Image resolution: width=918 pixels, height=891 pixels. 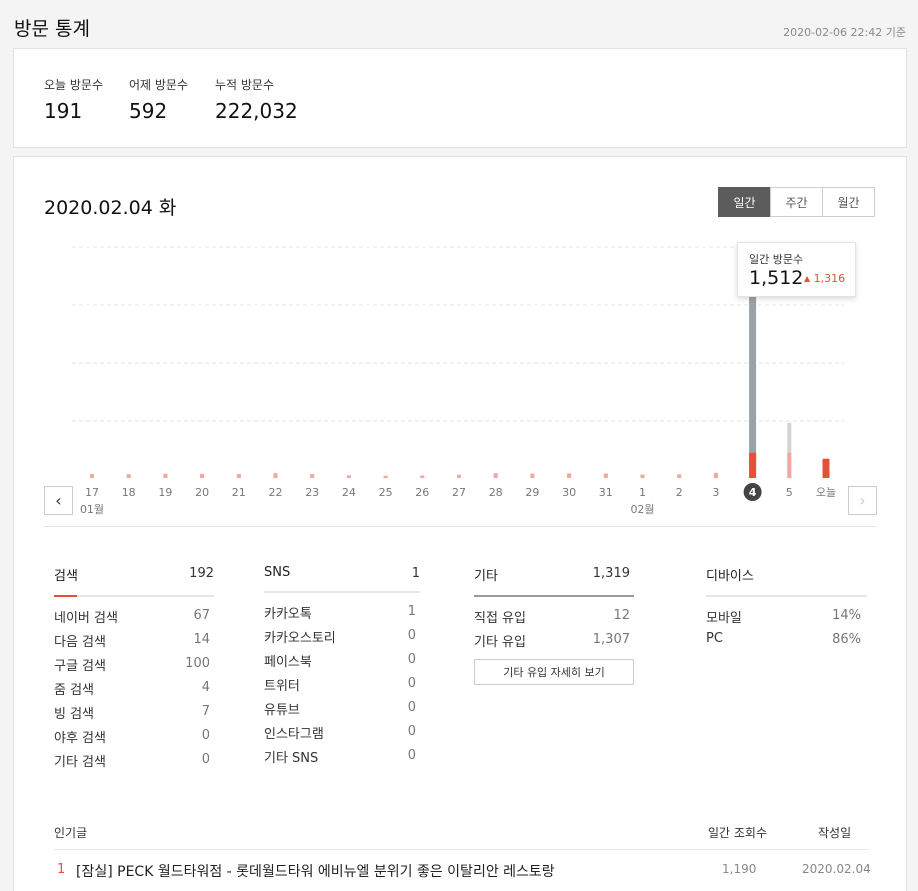 I want to click on source-row-label: 구글 검색, so click(x=80, y=666).